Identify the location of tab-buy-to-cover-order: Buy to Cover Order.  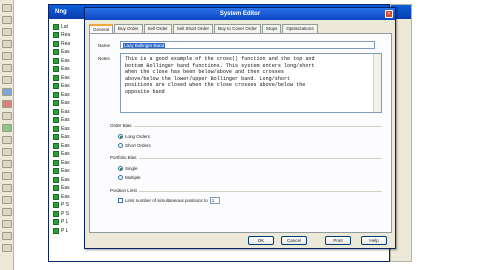
(237, 28).